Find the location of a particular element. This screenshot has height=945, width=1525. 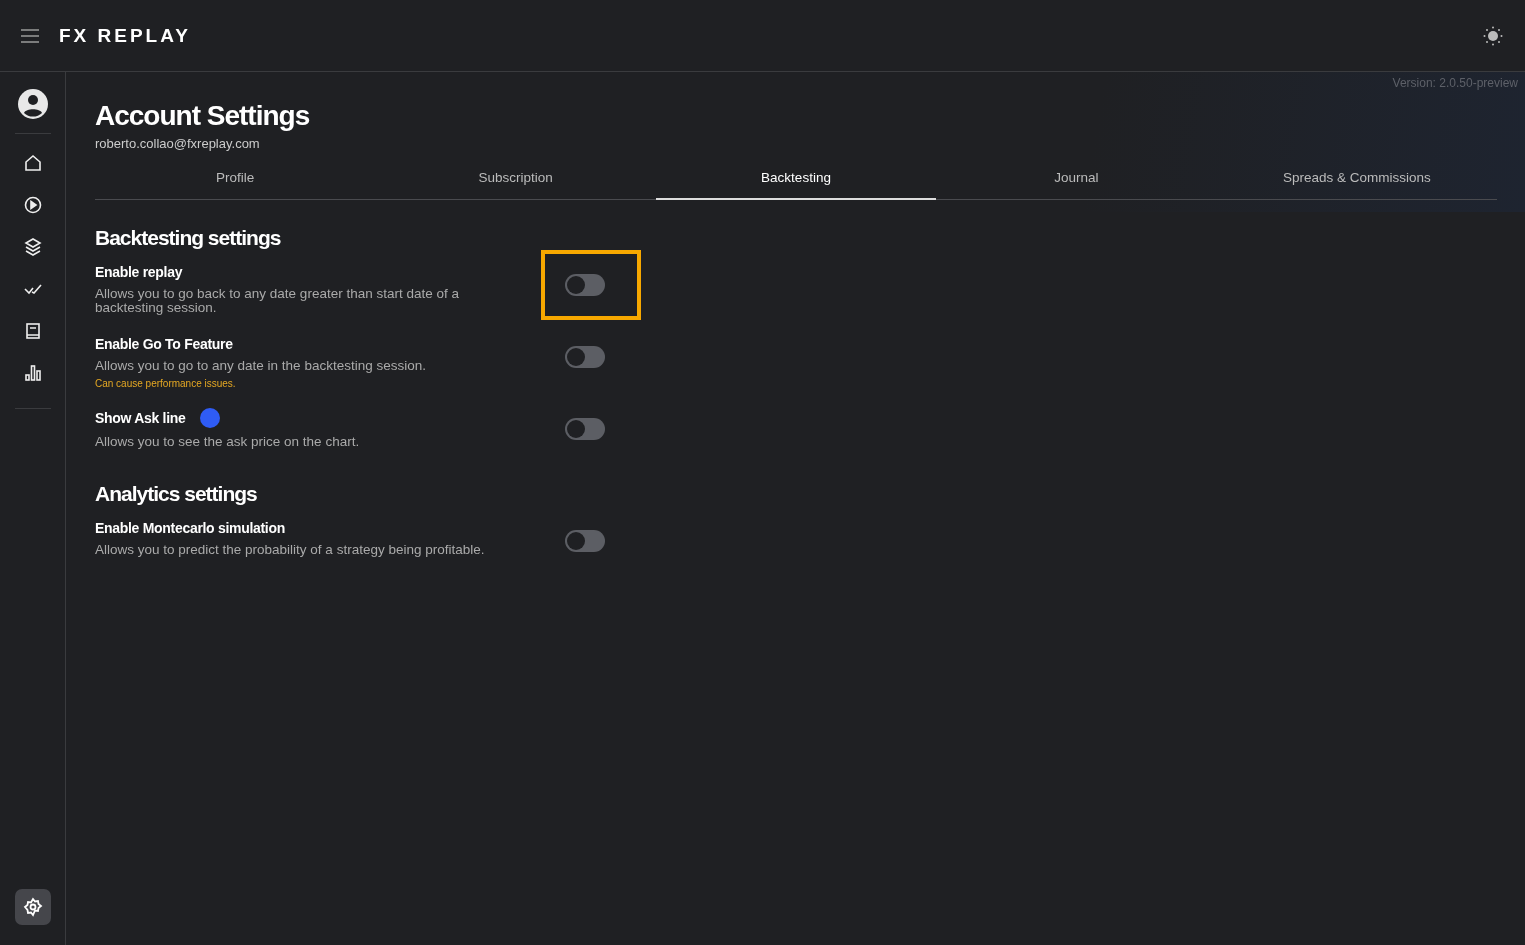

settings-button is located at coordinates (32, 907).